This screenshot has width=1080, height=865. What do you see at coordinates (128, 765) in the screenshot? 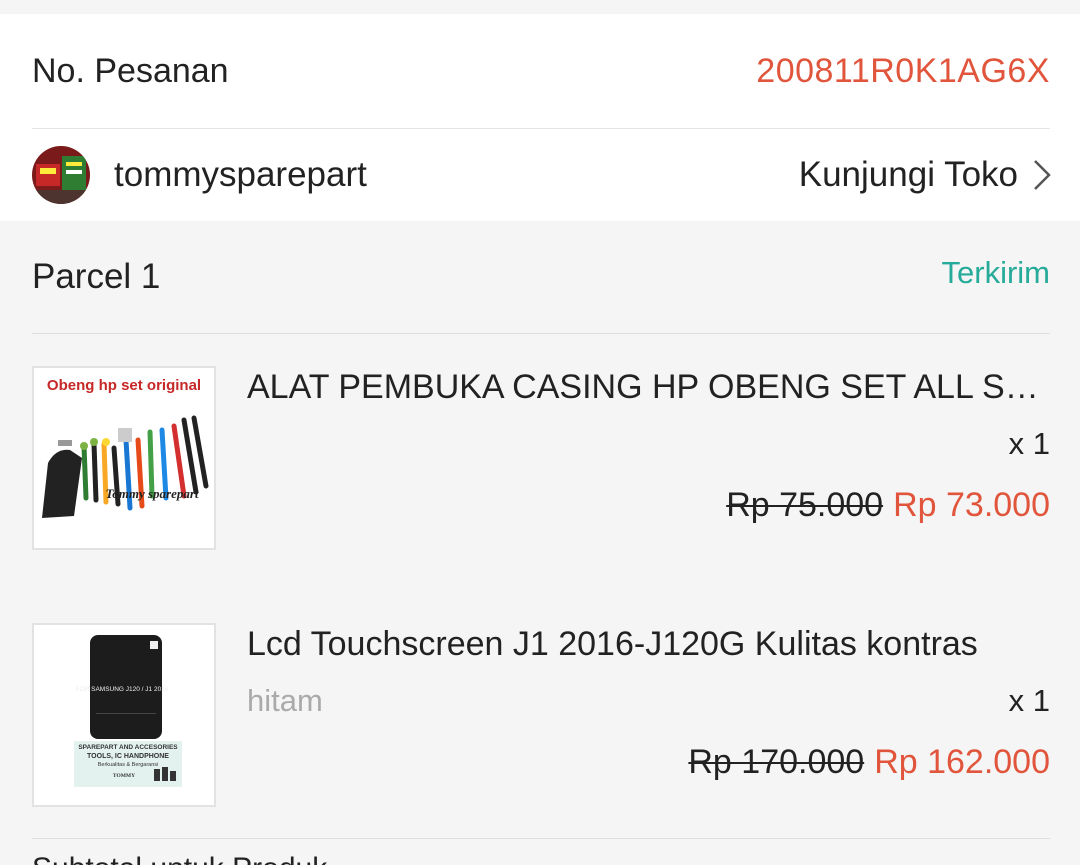
I see `thumb-banner-3: Berkualitas & Bergaransi` at bounding box center [128, 765].